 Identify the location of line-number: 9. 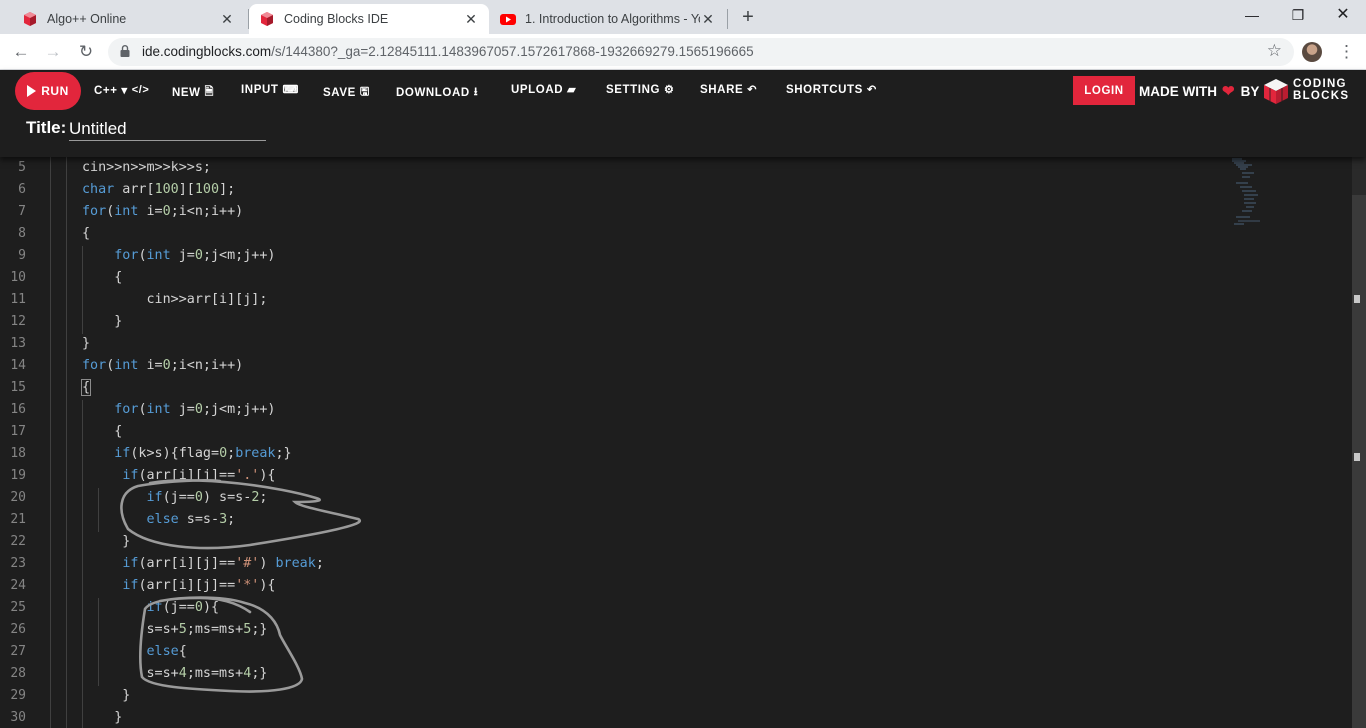
(22, 255).